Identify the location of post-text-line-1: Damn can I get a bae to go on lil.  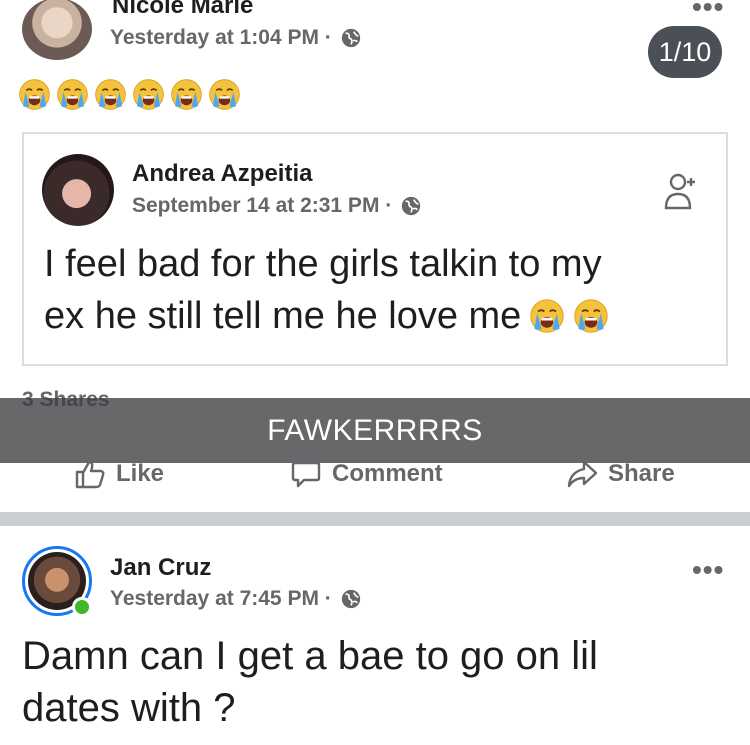
(310, 656).